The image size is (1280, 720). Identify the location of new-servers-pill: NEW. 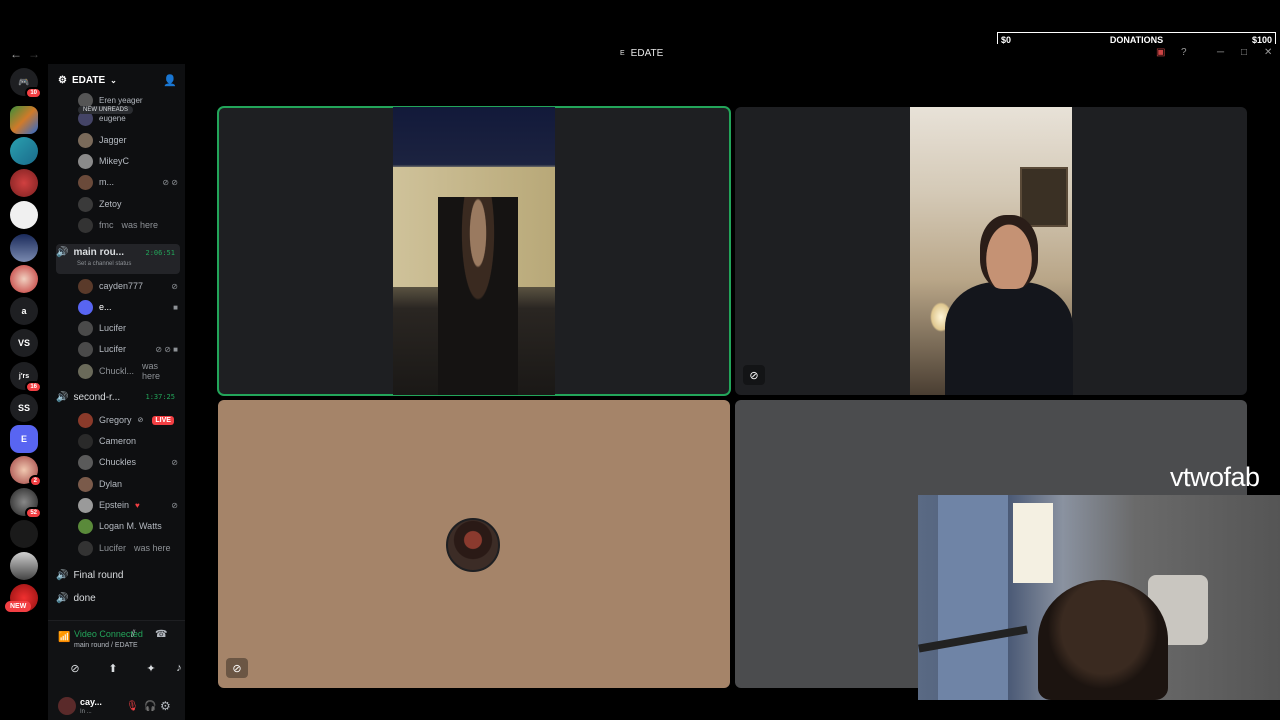
(18, 606).